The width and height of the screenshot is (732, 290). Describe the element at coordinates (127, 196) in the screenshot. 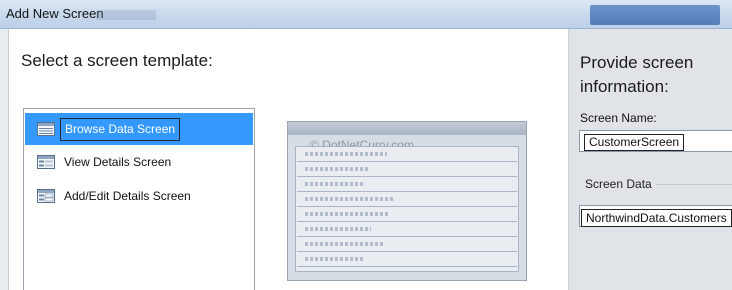

I see `template-label: Add/Edit Details Screen` at that location.